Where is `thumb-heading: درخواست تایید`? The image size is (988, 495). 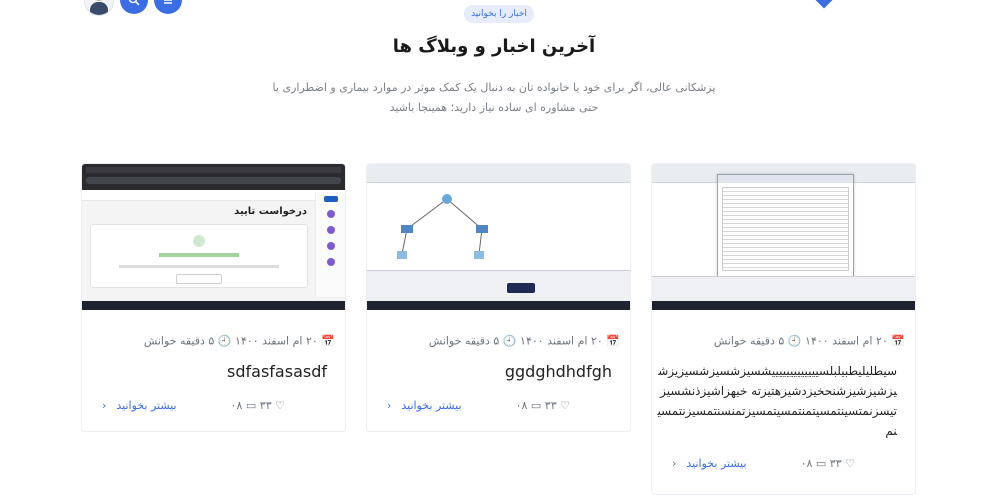
thumb-heading: درخواست تایید is located at coordinates (270, 211).